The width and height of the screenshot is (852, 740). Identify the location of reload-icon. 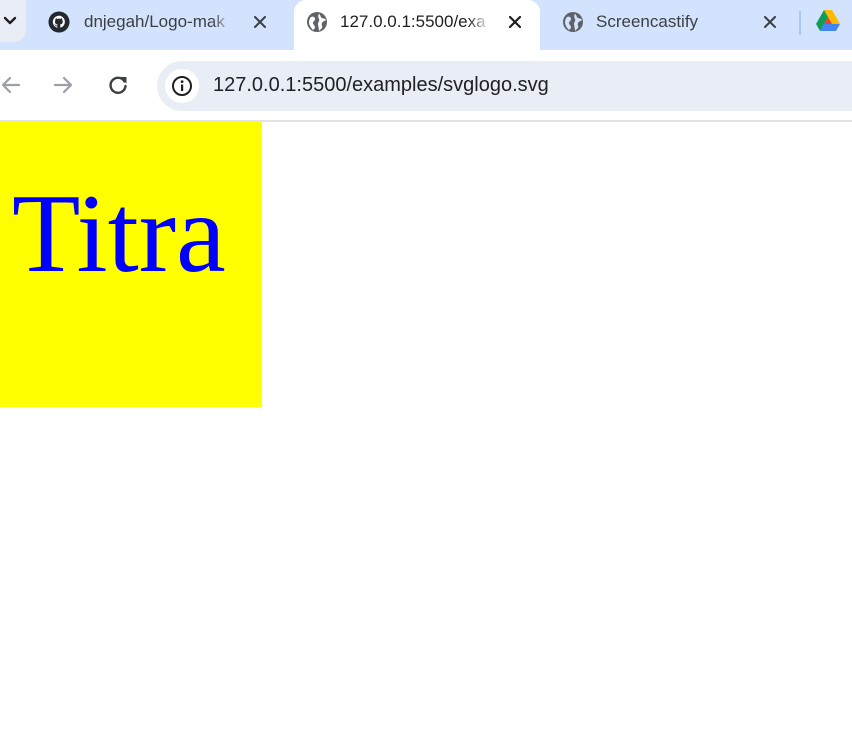
(118, 85).